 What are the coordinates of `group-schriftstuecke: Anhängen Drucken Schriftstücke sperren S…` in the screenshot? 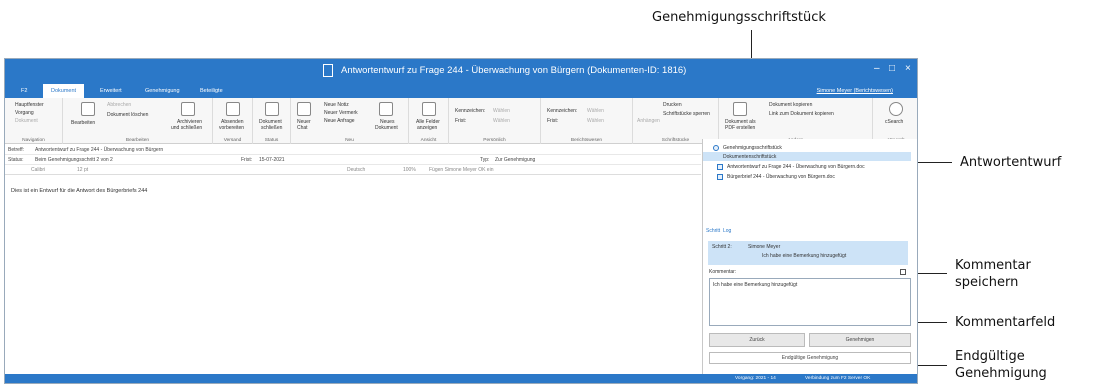 It's located at (676, 121).